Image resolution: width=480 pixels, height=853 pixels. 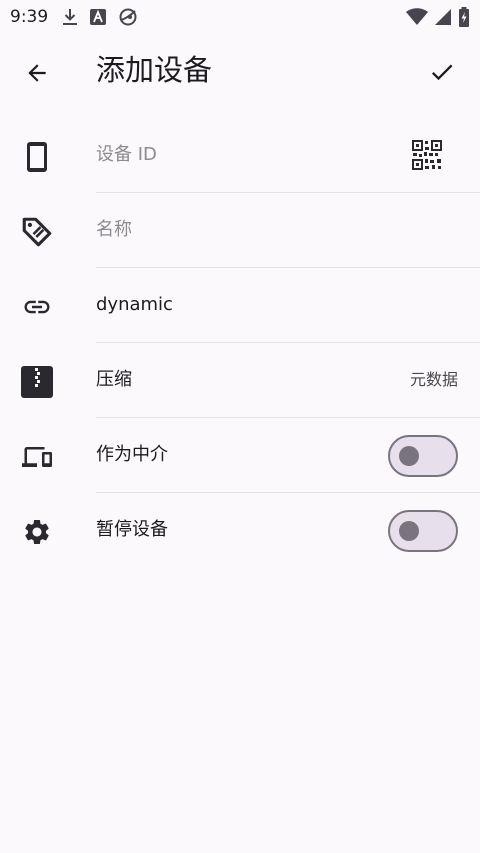 What do you see at coordinates (434, 380) in the screenshot?
I see `compression-value: 元数据` at bounding box center [434, 380].